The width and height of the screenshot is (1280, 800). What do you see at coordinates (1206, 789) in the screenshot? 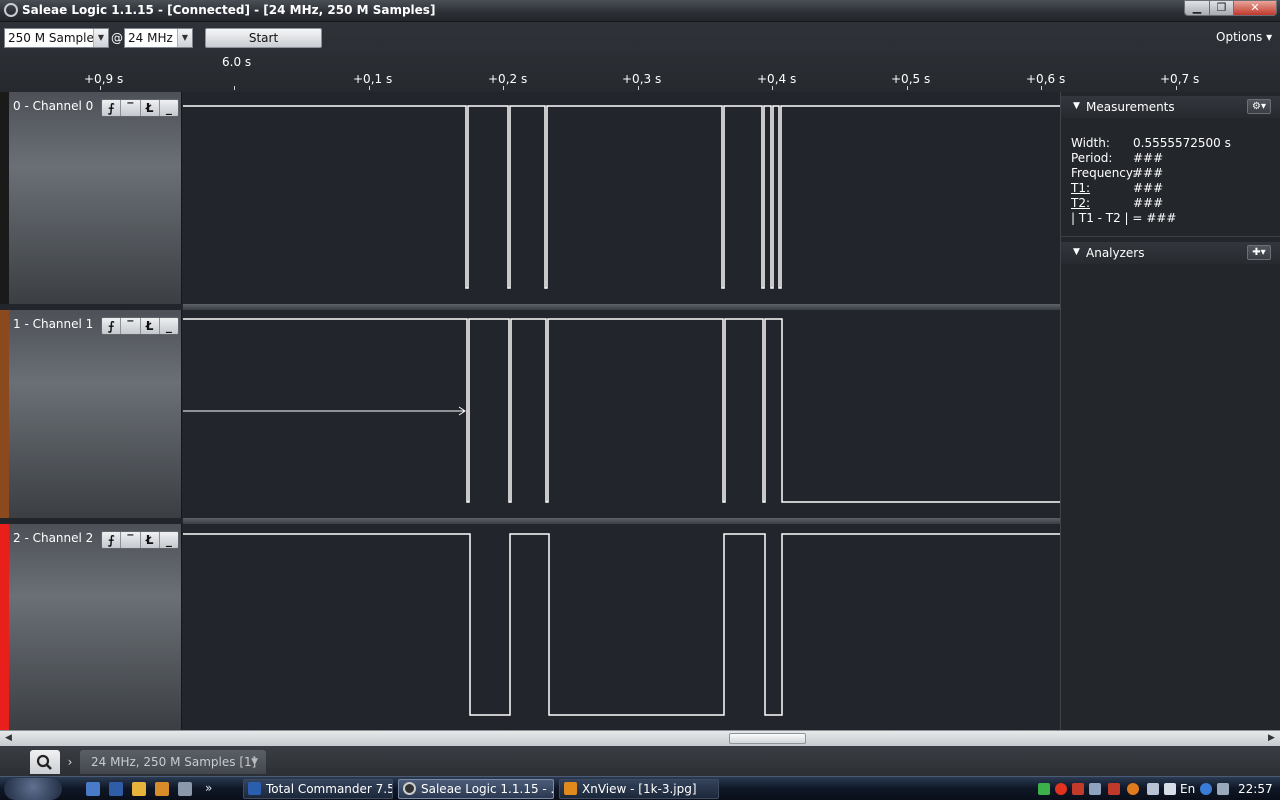
I see `tray-sync-icon` at bounding box center [1206, 789].